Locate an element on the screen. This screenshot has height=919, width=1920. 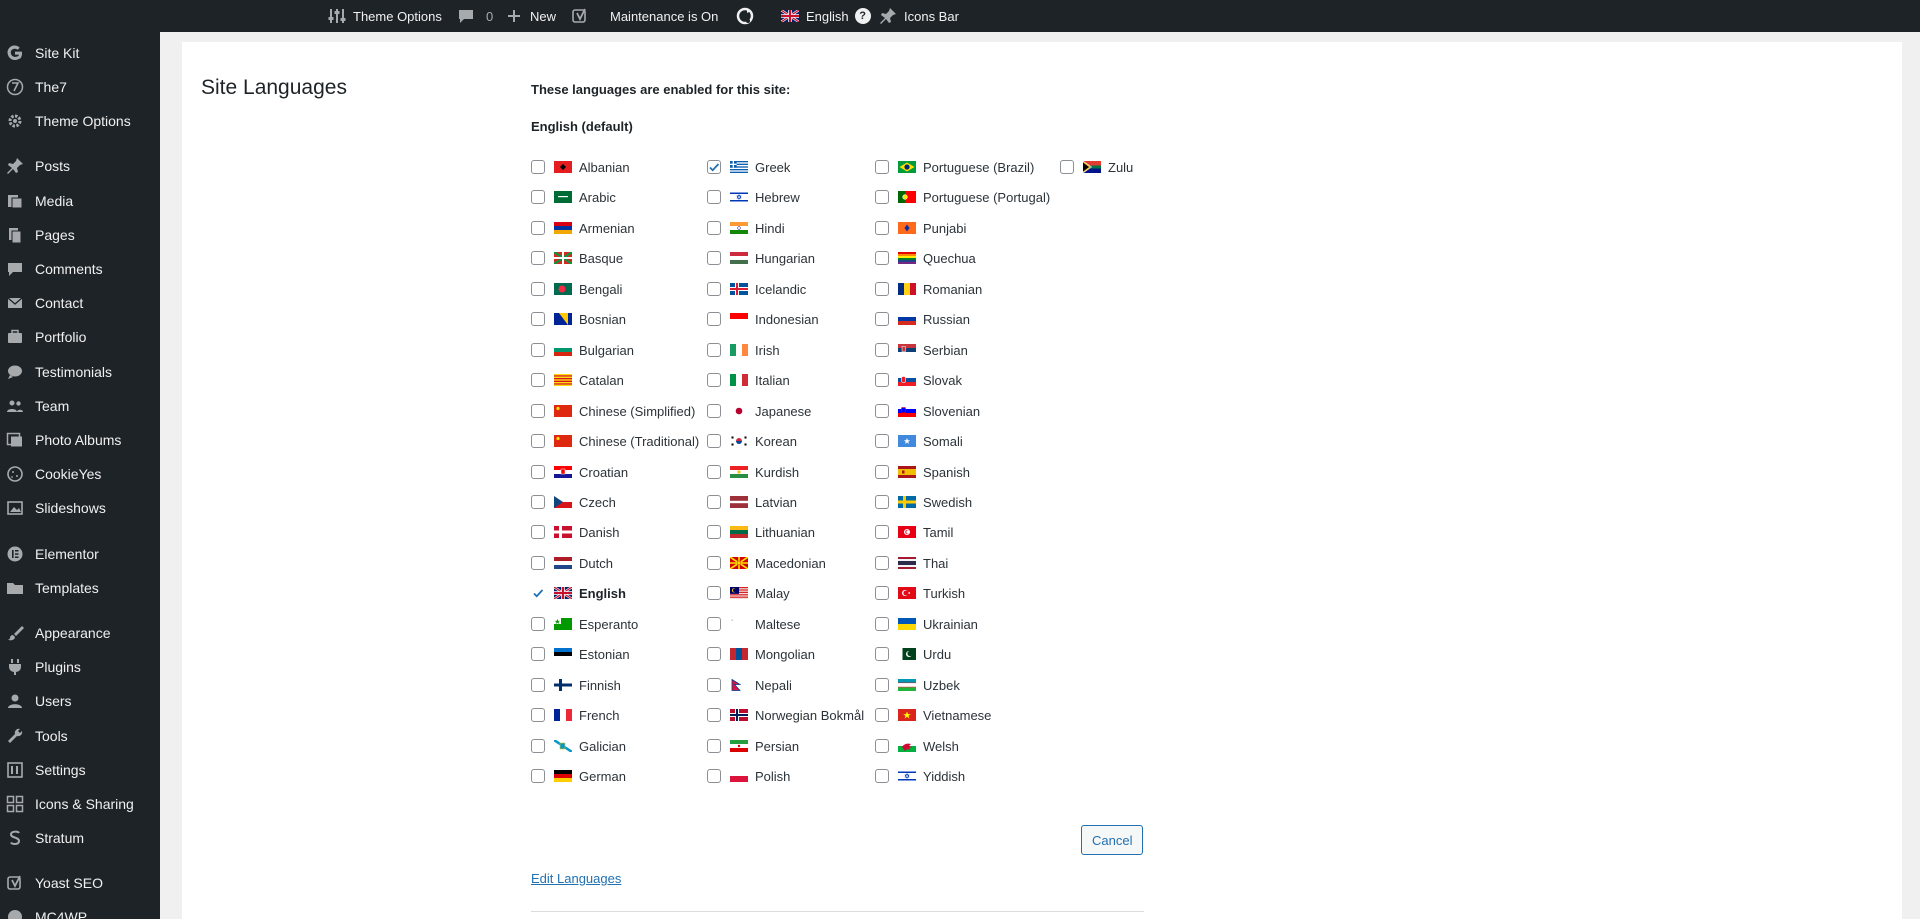
language-option-quechua: Quechua is located at coordinates (925, 258).